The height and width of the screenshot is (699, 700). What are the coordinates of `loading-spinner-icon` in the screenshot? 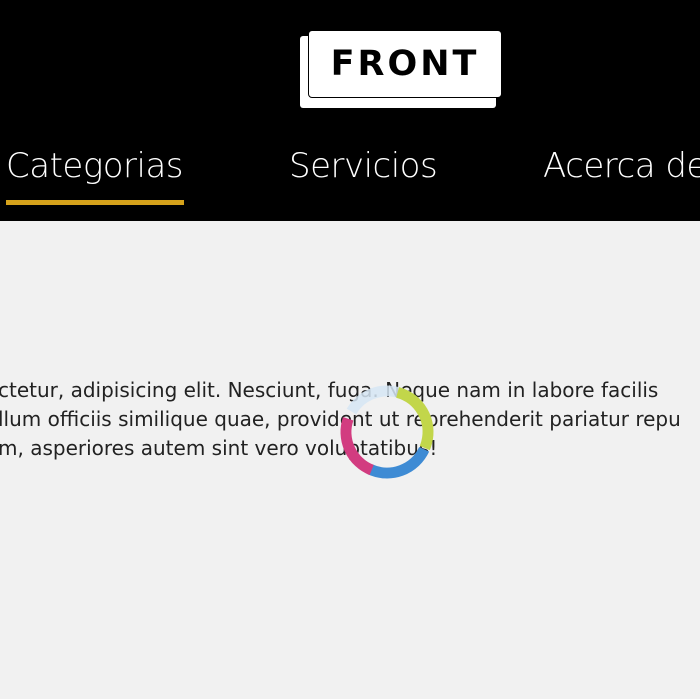 It's located at (387, 432).